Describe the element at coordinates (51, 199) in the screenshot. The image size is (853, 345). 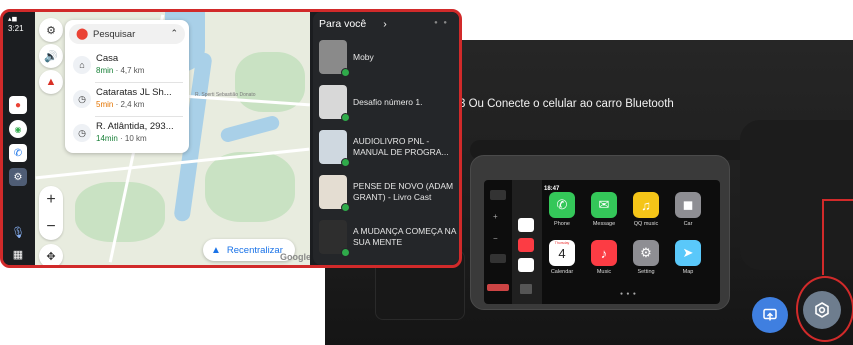
I see `zoom-in-button: +` at that location.